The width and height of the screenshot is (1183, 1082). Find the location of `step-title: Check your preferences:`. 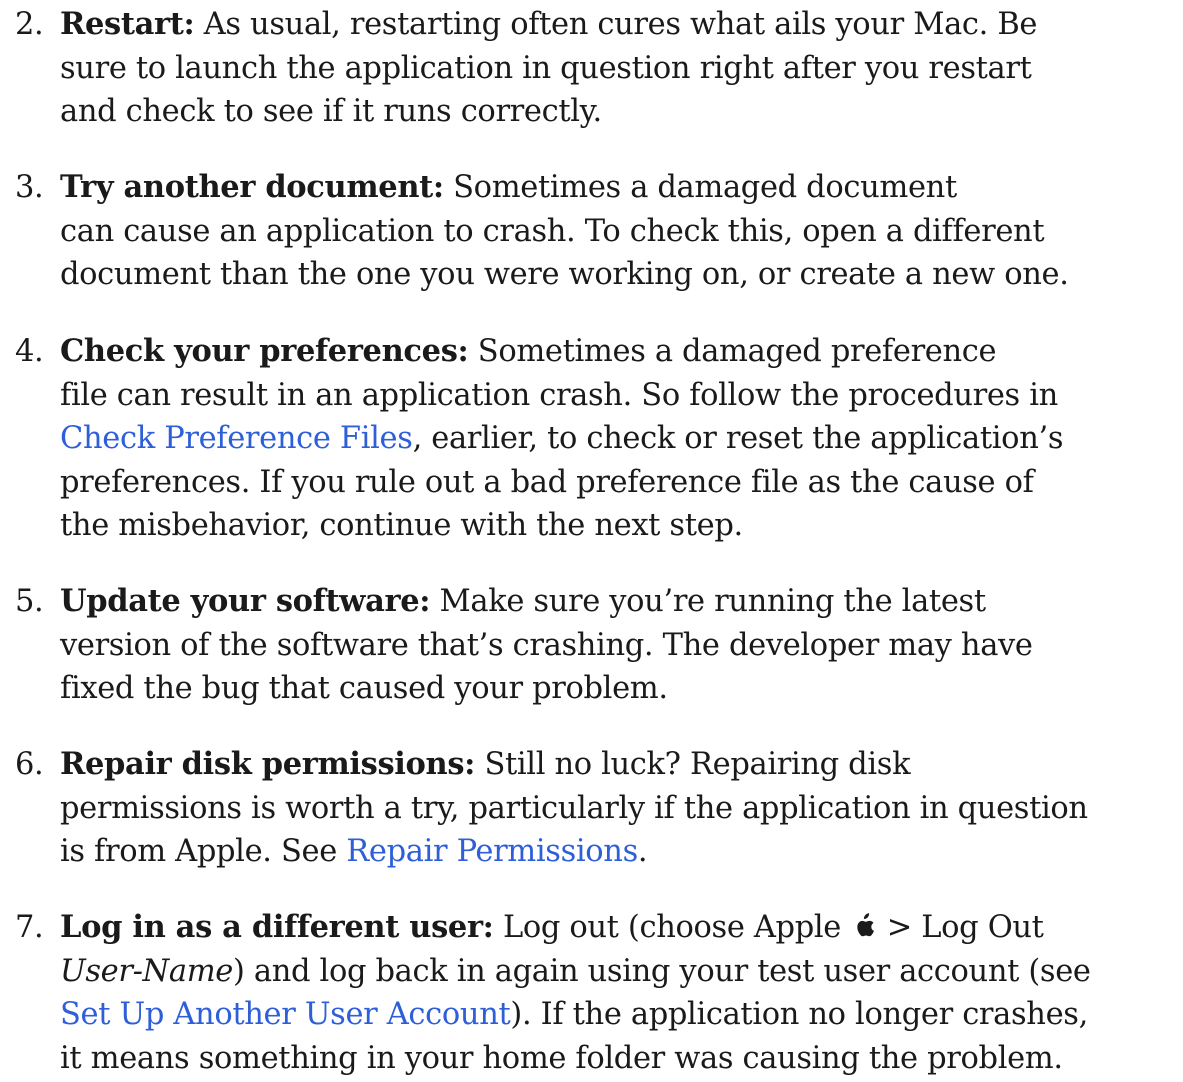

step-title: Check your preferences: is located at coordinates (264, 351).